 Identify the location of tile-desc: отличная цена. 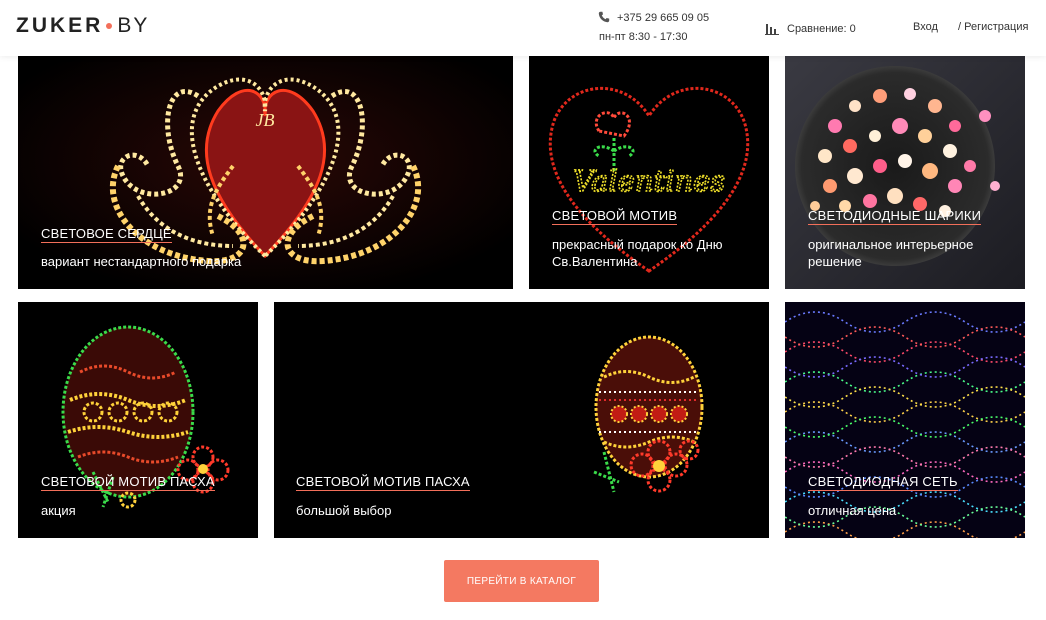
(852, 510).